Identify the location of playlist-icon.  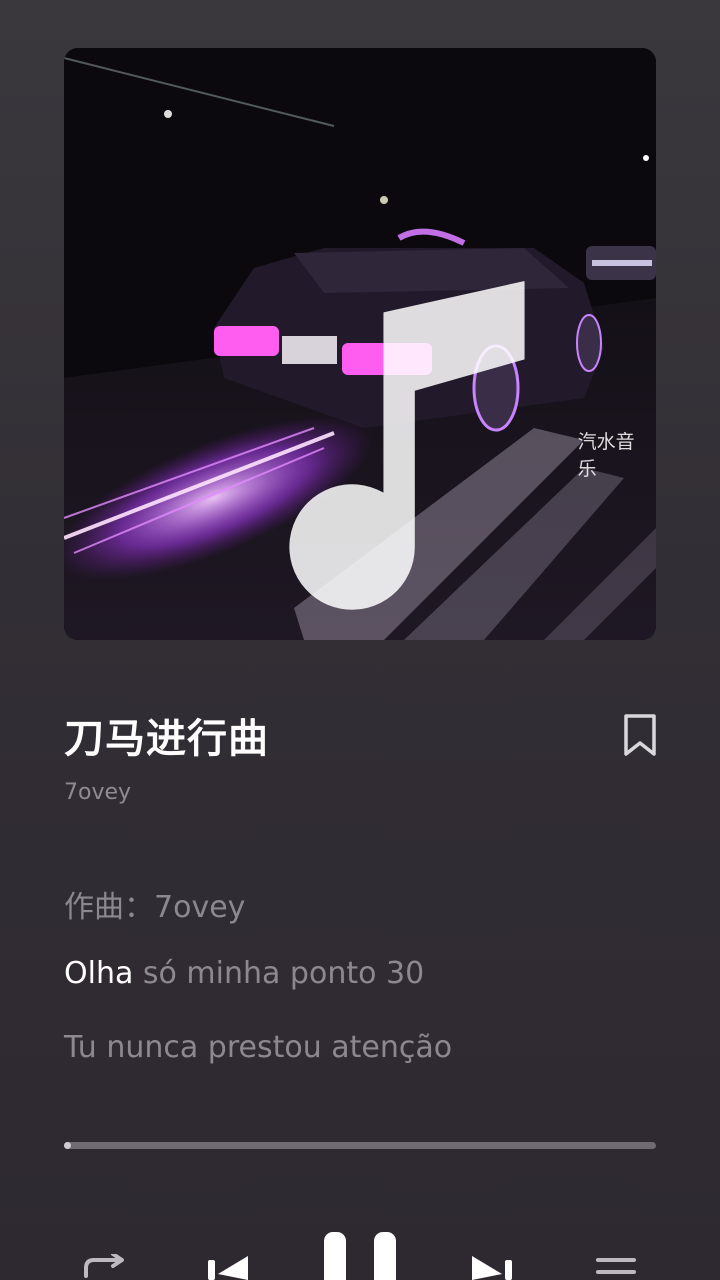
(616, 1266).